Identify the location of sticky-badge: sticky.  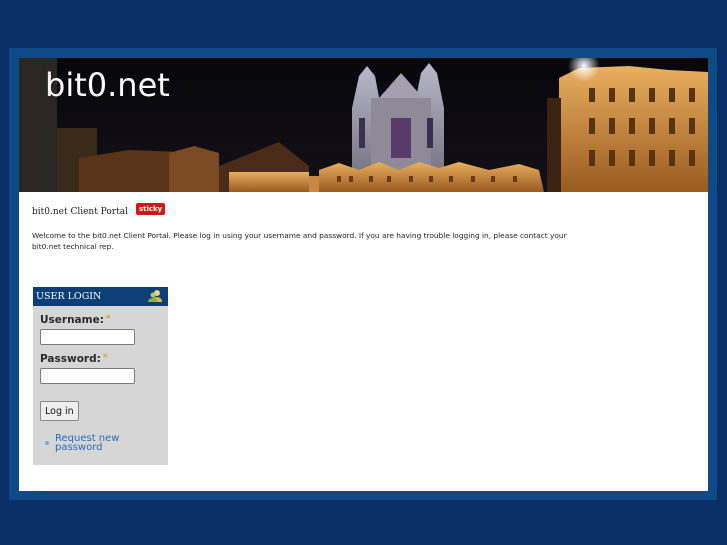
(150, 209).